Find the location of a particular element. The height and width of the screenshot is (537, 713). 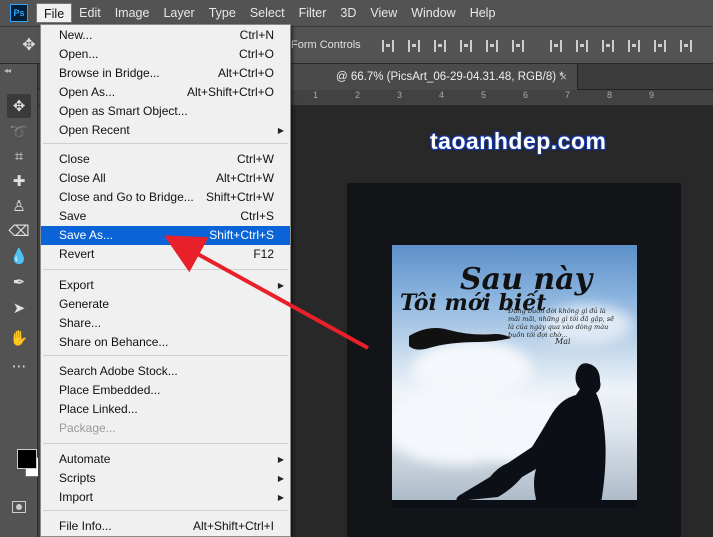

menu-item-shortcut: Alt+Shift+Ctrl+O is located at coordinates (230, 92).